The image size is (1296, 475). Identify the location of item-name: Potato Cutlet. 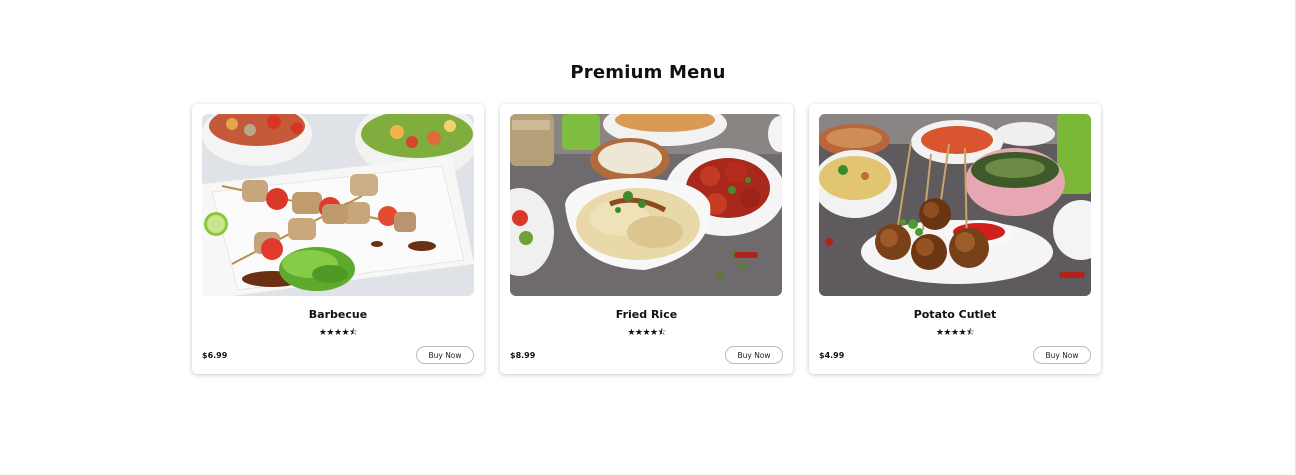
(955, 314).